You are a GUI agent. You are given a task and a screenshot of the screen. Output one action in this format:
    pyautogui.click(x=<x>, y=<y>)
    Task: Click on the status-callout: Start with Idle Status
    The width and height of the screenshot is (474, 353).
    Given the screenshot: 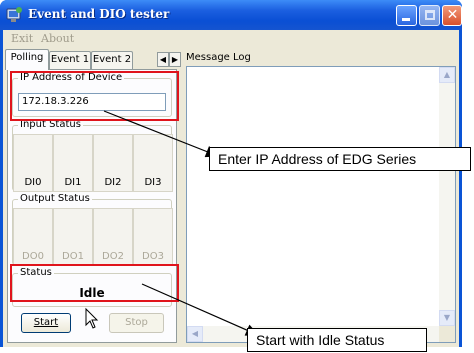 What is the action you would take?
    pyautogui.click(x=337, y=340)
    